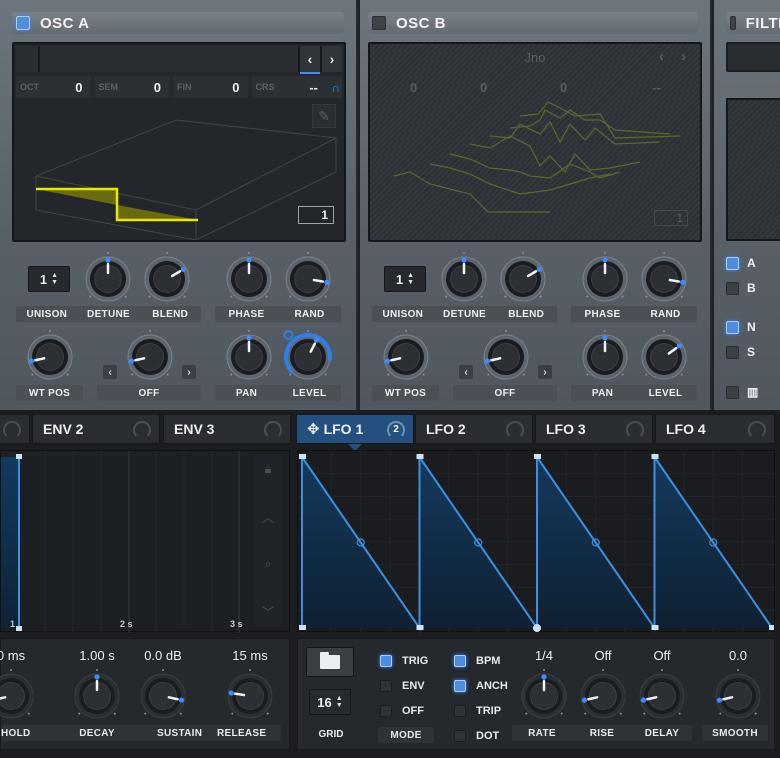  What do you see at coordinates (163, 655) in the screenshot?
I see `sustain-value: 0.0 dB` at bounding box center [163, 655].